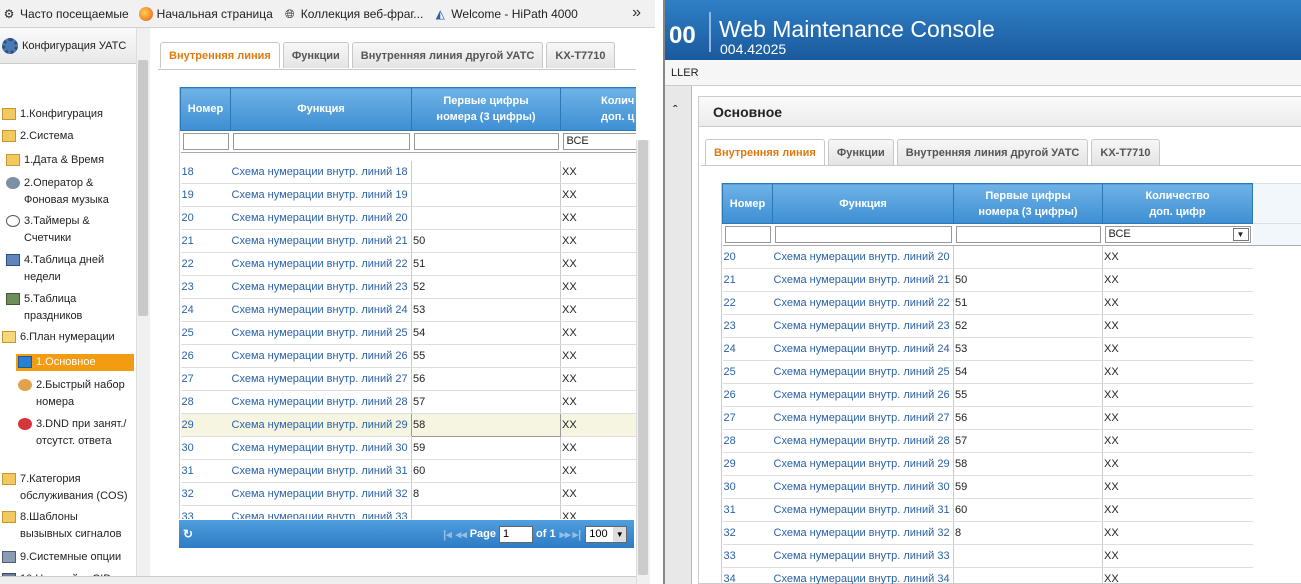 This screenshot has height=584, width=1301. What do you see at coordinates (1011, 257) in the screenshot?
I see `table-row: 20 Схема нумерации внутр. линий 20 XX` at bounding box center [1011, 257].